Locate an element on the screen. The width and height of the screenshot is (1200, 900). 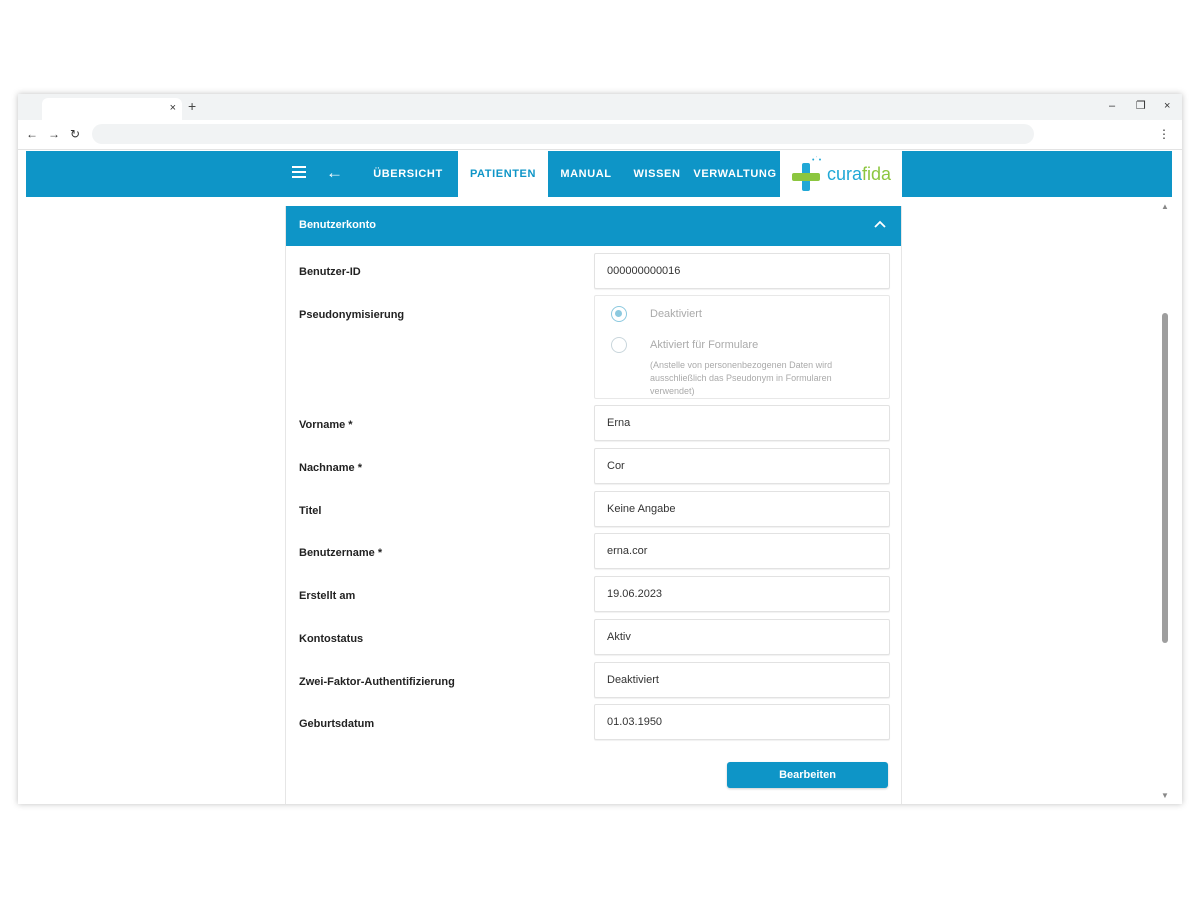
tab-close-icon: × is located at coordinates (173, 108).